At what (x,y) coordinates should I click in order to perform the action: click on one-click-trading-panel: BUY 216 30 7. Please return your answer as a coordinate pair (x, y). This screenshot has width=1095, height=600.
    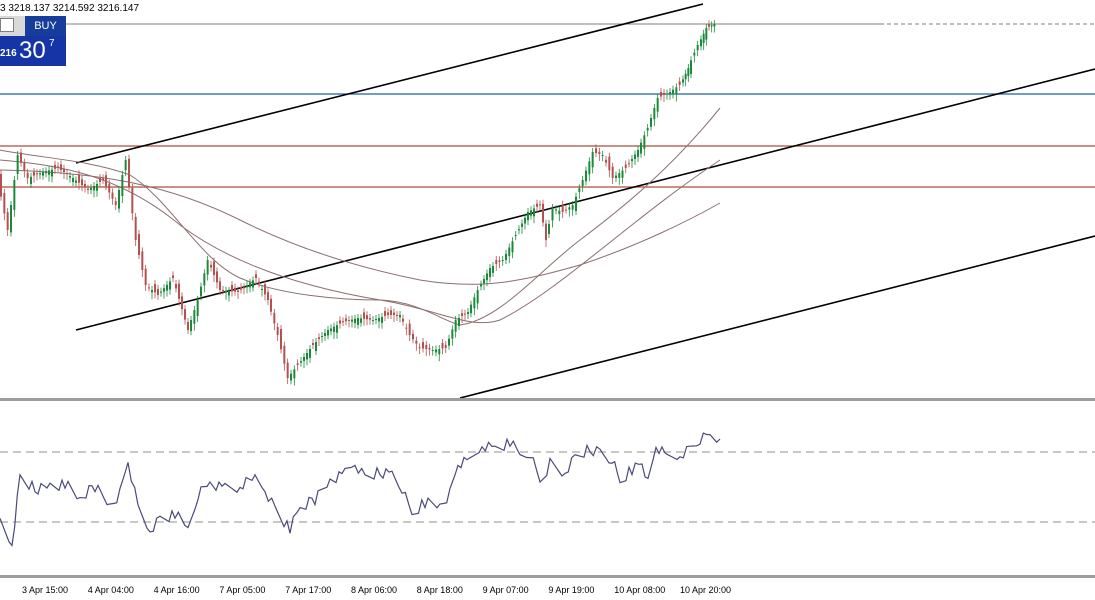
    Looking at the image, I should click on (33, 41).